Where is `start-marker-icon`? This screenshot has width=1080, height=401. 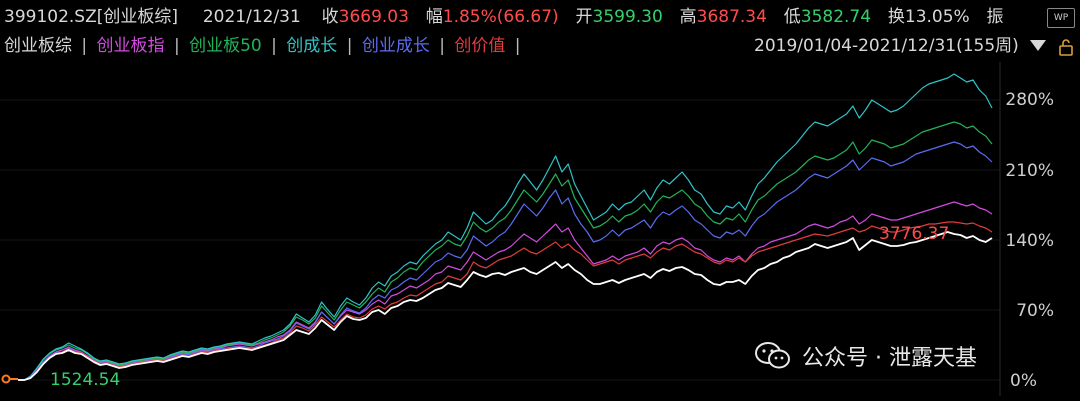
start-marker-icon is located at coordinates (9, 379).